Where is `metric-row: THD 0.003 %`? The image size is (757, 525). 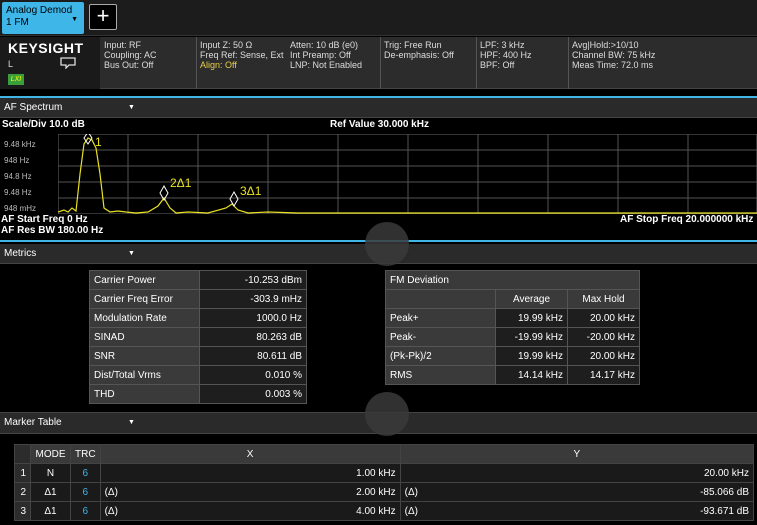
metric-row: THD 0.003 % is located at coordinates (198, 394).